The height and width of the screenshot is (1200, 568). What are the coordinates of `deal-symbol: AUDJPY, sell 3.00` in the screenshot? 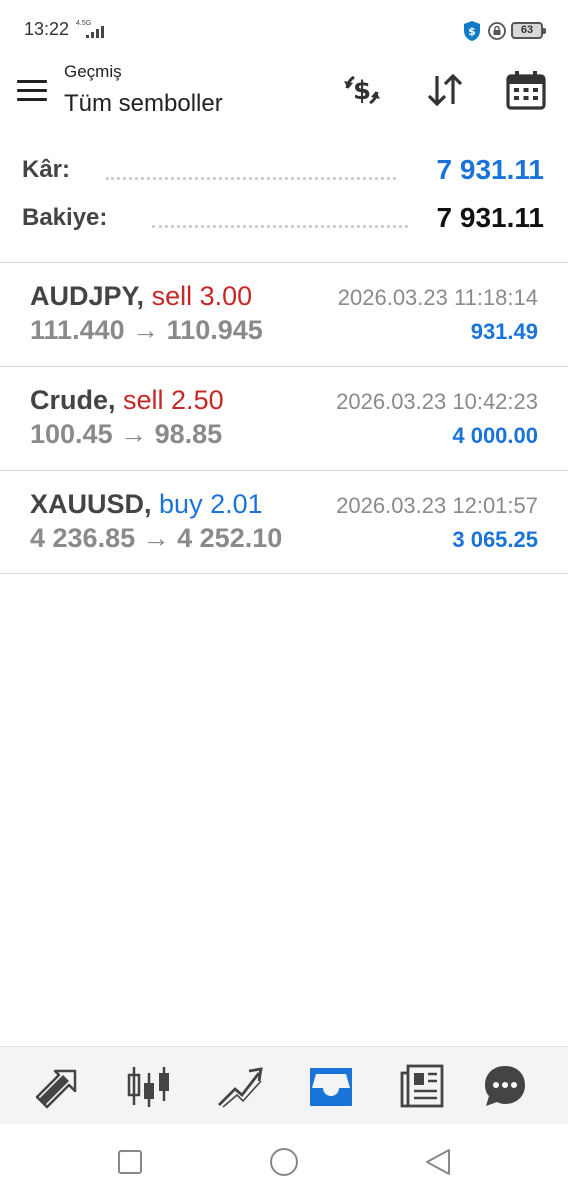 It's located at (141, 296).